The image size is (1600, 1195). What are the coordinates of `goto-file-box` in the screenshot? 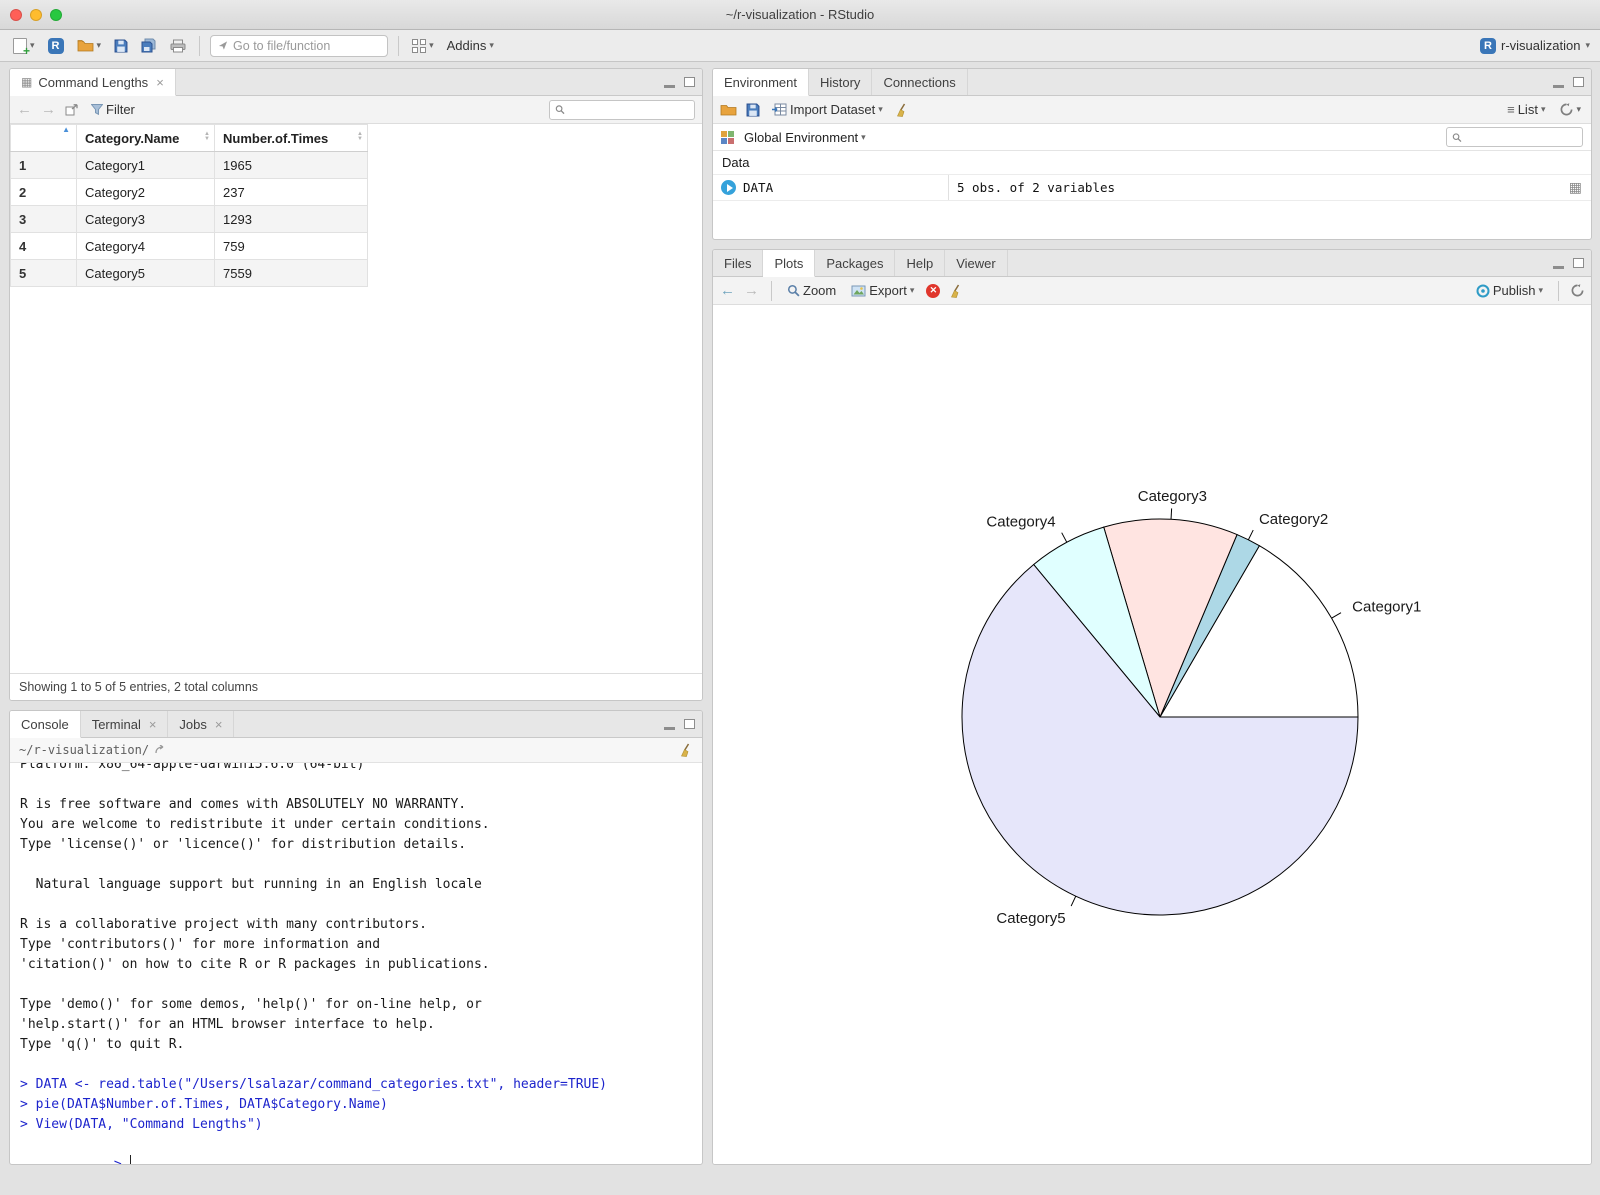 It's located at (299, 45).